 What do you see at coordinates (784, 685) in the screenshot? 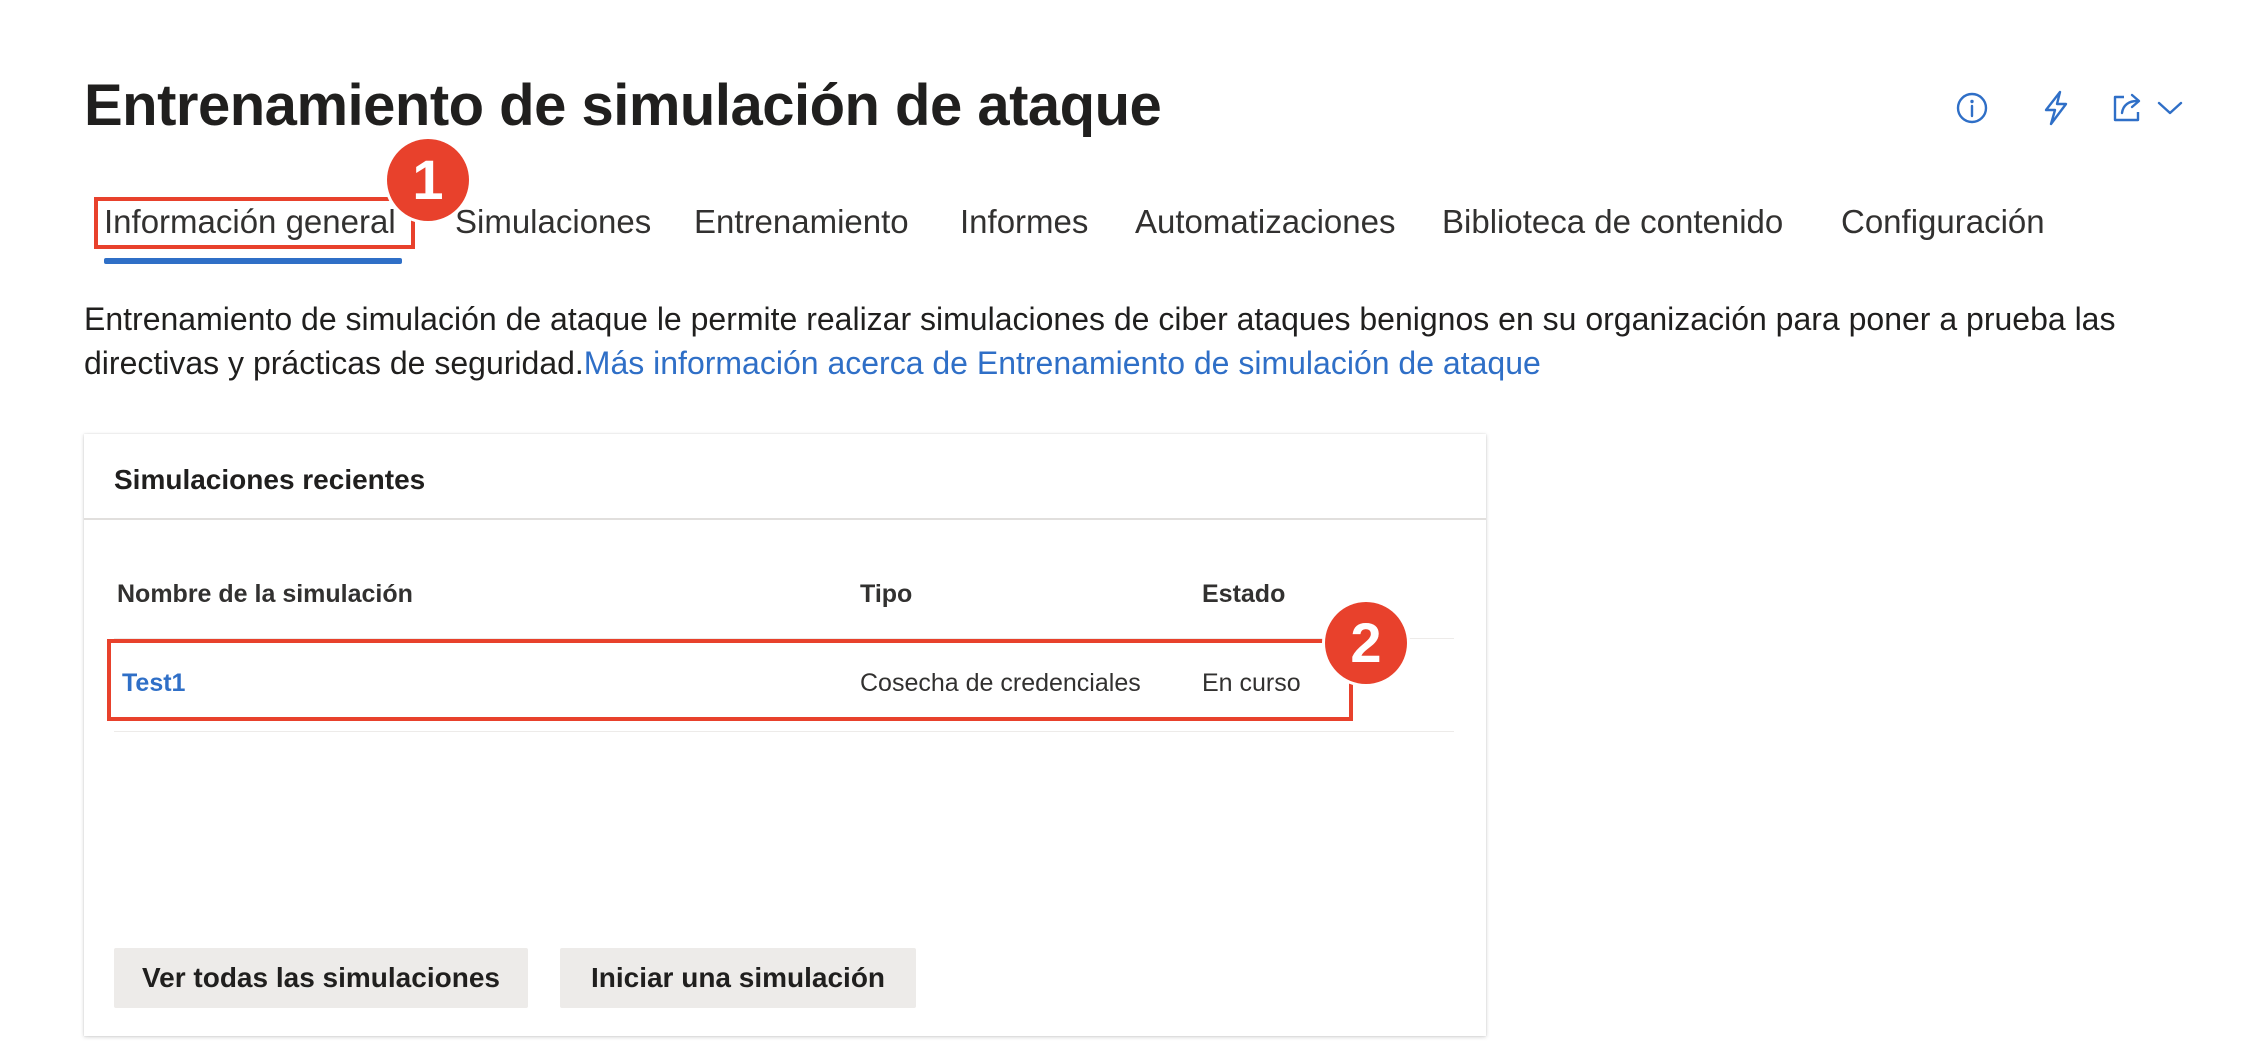
I see `table-row: Test1 Cosecha de credenciales En curso` at bounding box center [784, 685].